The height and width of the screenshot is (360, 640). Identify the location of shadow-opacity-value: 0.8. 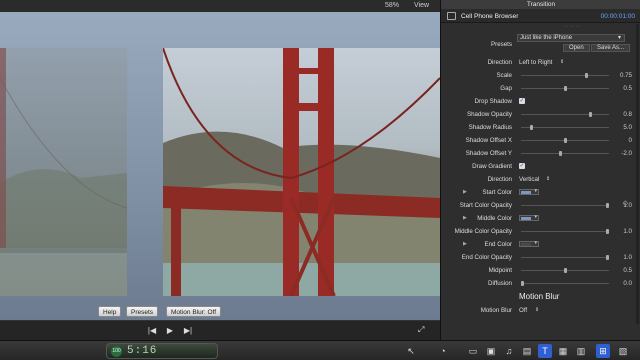
(627, 114).